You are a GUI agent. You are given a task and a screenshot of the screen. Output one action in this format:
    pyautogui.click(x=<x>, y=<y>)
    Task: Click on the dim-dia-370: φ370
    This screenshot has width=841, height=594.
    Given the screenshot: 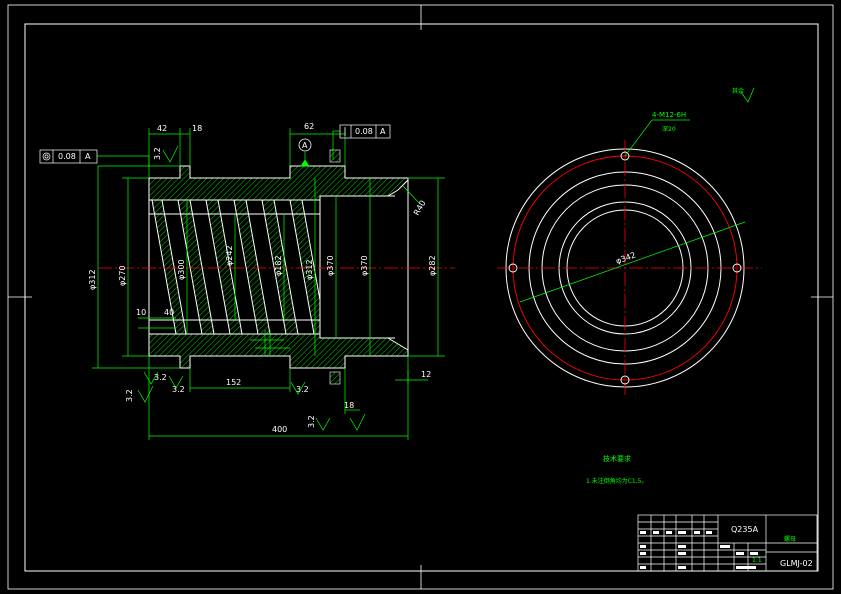 What is the action you would take?
    pyautogui.click(x=330, y=265)
    